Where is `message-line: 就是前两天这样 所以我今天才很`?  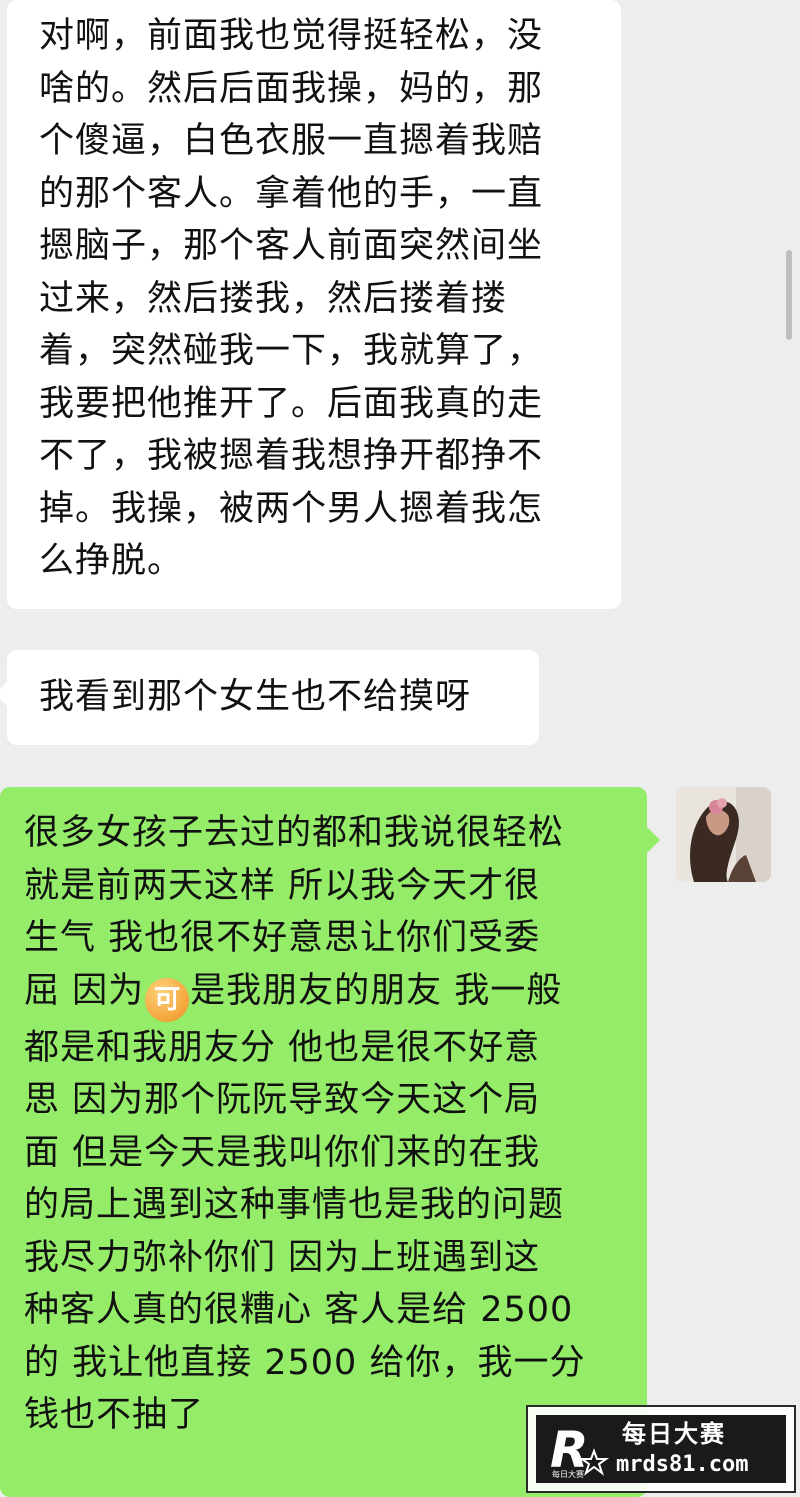
message-line: 就是前两天这样 所以我今天才很 is located at coordinates (282, 885).